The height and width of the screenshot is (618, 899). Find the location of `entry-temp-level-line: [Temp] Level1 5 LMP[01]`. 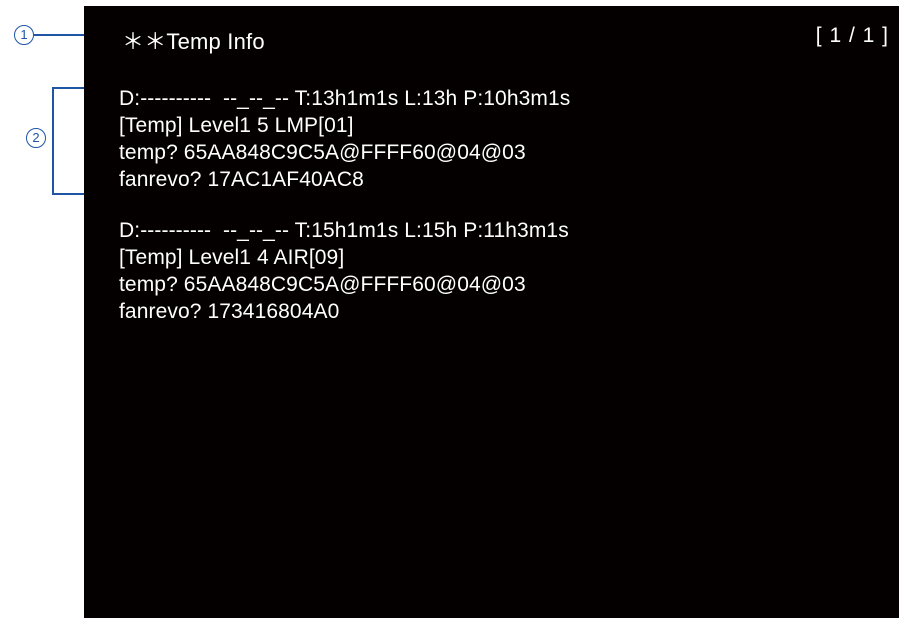

entry-temp-level-line: [Temp] Level1 5 LMP[01] is located at coordinates (236, 125).